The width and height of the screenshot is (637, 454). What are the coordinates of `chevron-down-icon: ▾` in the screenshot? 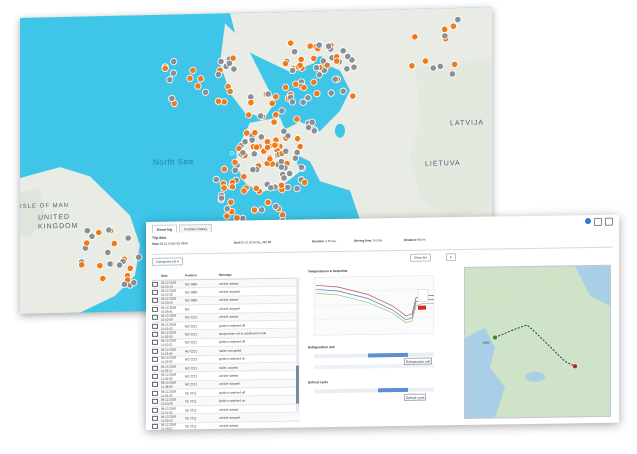 It's located at (451, 257).